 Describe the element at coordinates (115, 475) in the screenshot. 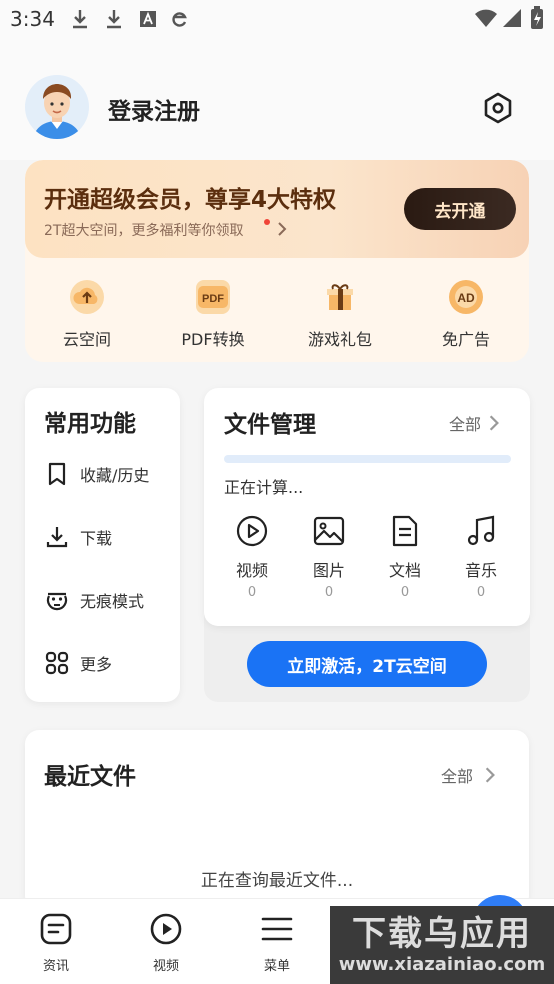

I see `item-label: 收藏/历史` at that location.